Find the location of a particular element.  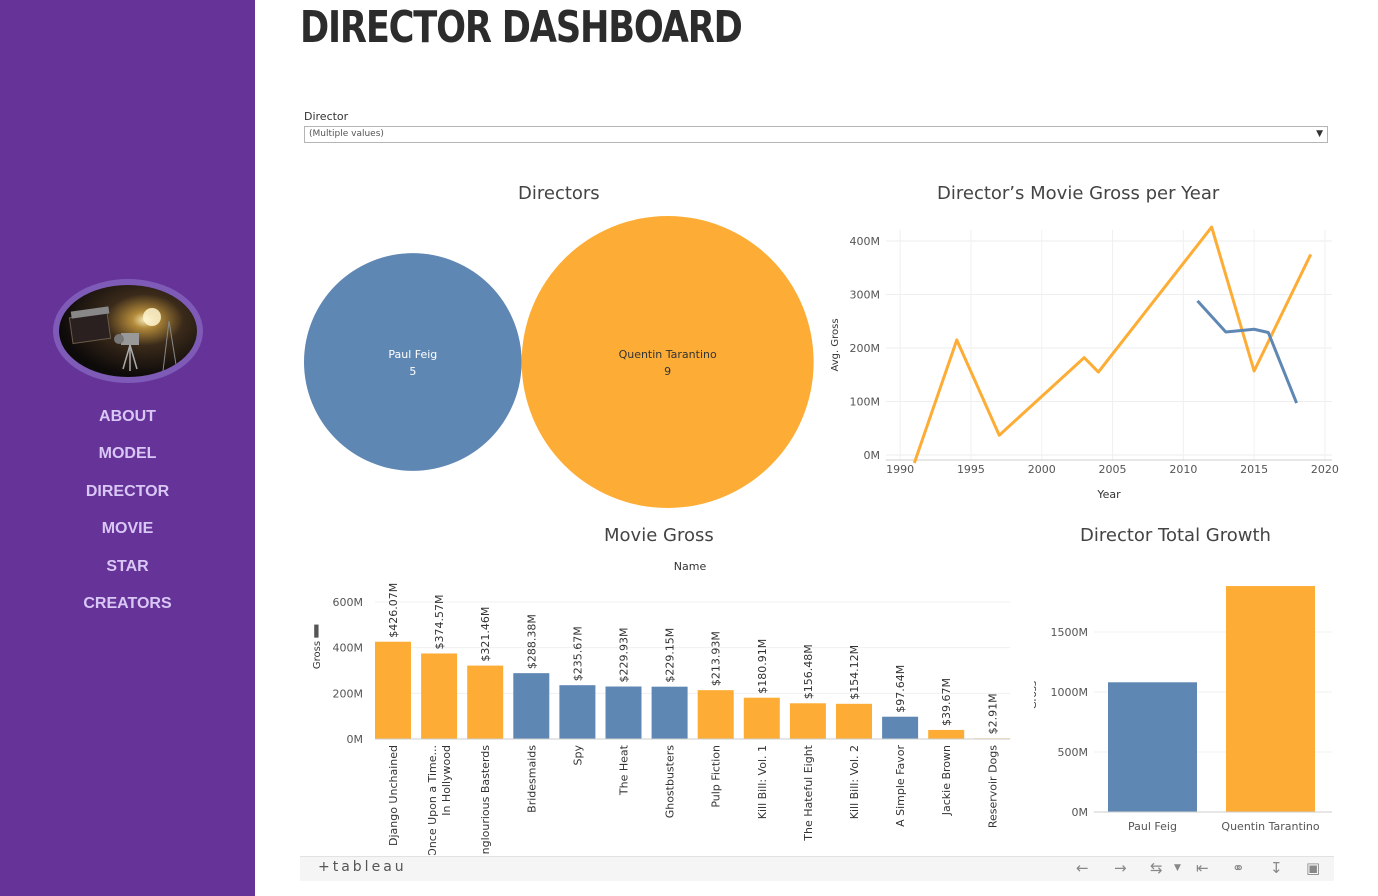

site-logo is located at coordinates (128, 331).